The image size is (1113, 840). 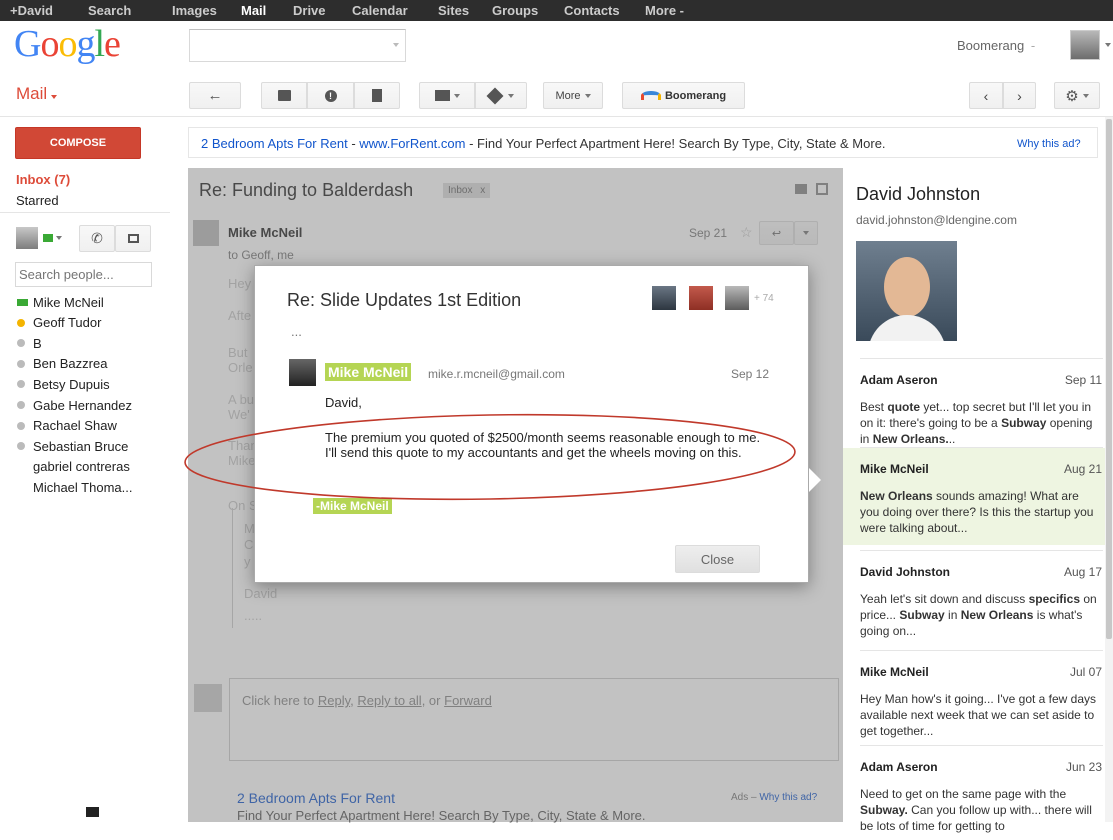 I want to click on account-name: Boomerang, so click(x=991, y=45).